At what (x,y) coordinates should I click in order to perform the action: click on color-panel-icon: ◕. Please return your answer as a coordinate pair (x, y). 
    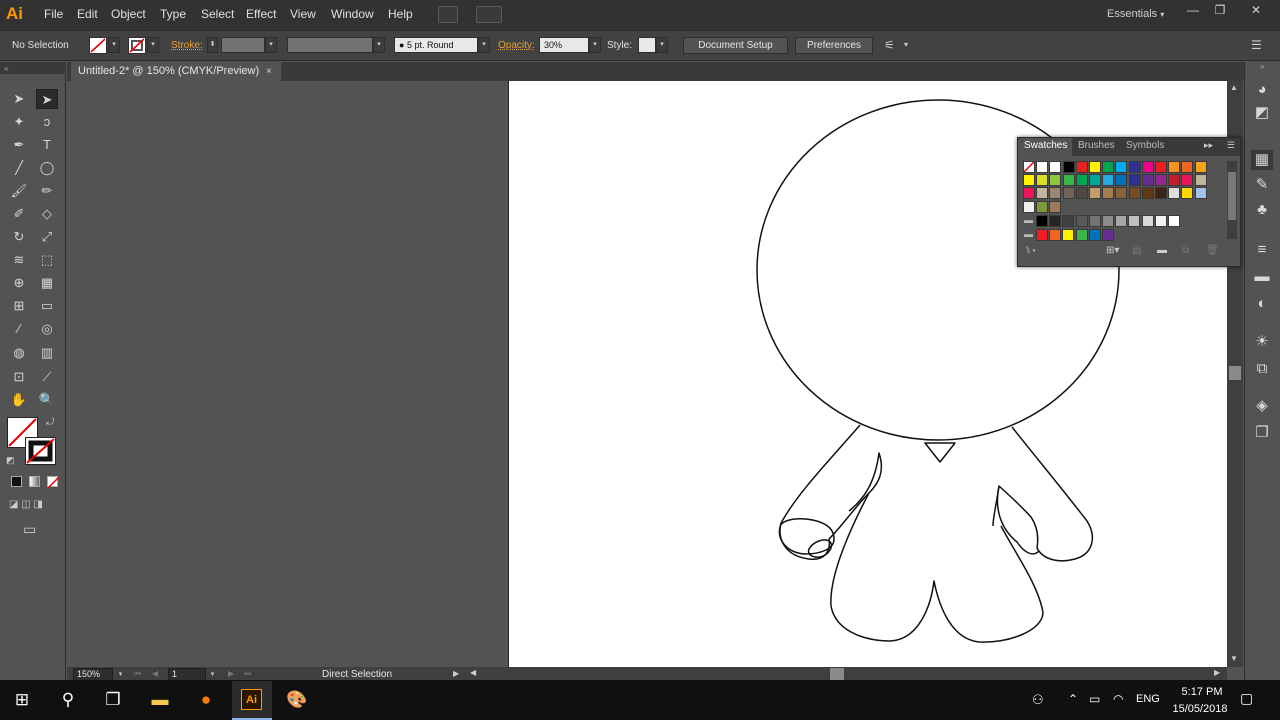
    Looking at the image, I should click on (1262, 90).